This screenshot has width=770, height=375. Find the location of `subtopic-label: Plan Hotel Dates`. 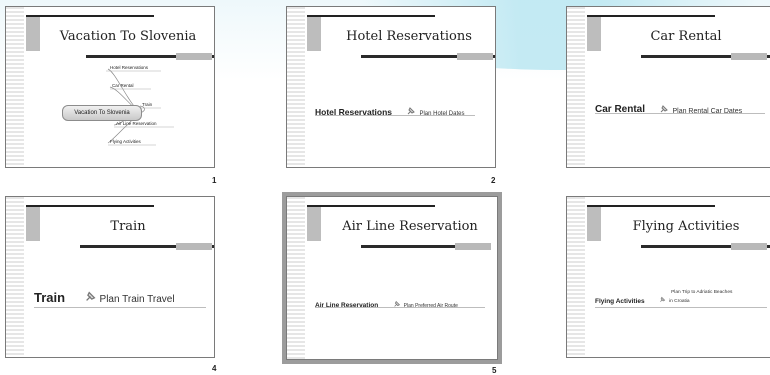

subtopic-label: Plan Hotel Dates is located at coordinates (442, 114).